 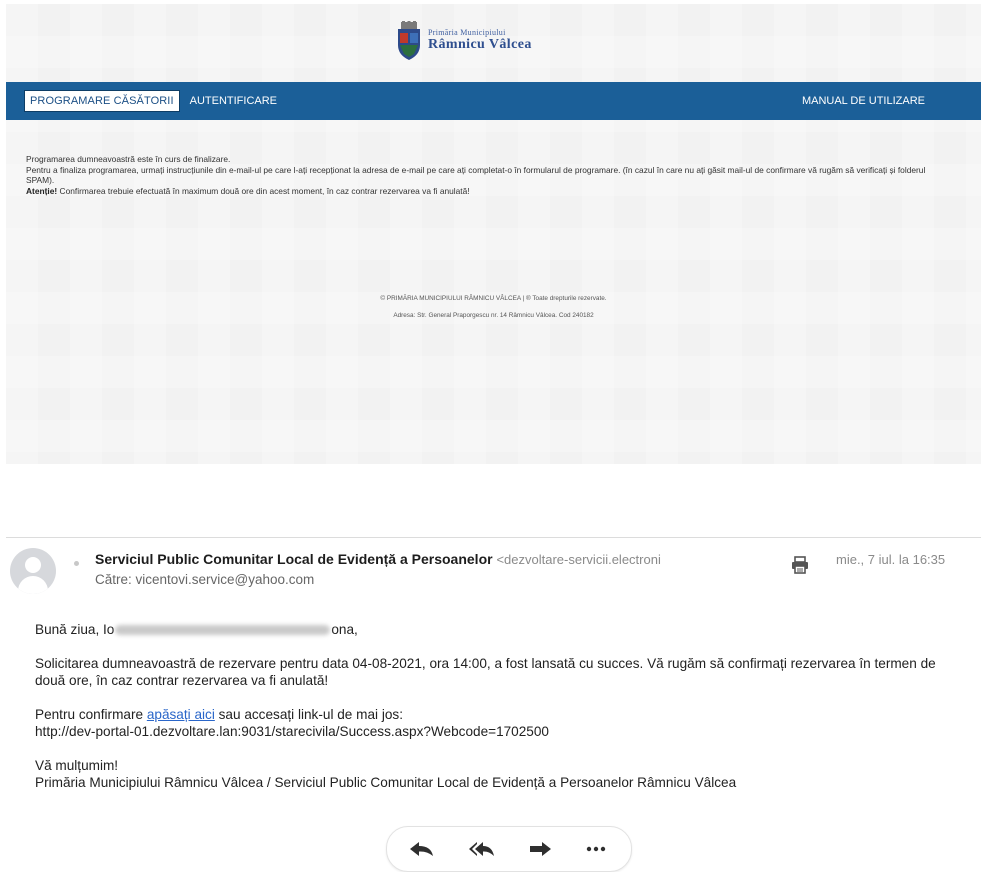 I want to click on nav-link-autentificare: AUTENTIFICARE, so click(x=233, y=101).